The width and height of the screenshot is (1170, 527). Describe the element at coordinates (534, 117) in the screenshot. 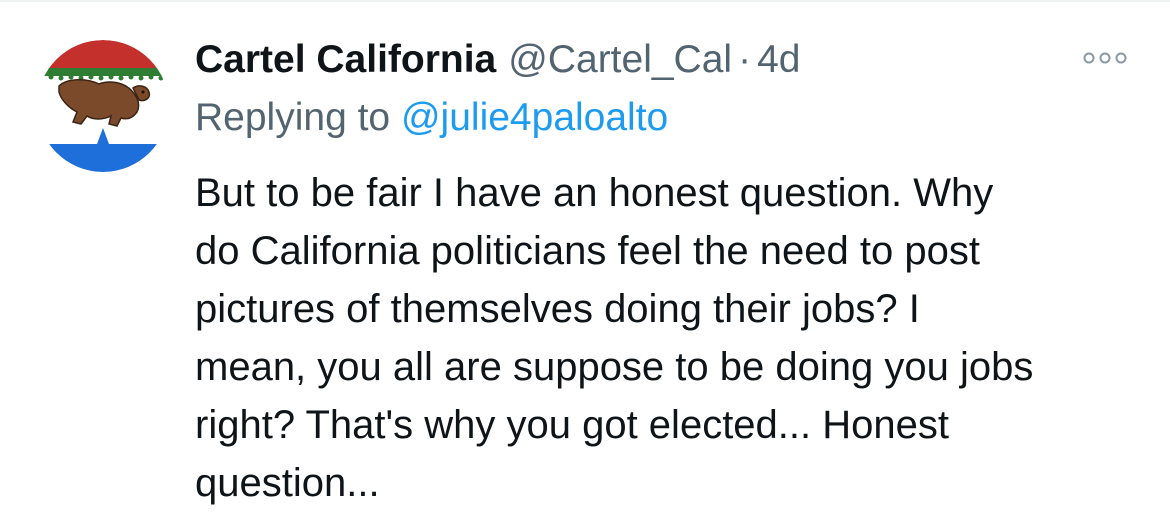

I see `replying-to-handle-link: @julie4paloalto` at that location.